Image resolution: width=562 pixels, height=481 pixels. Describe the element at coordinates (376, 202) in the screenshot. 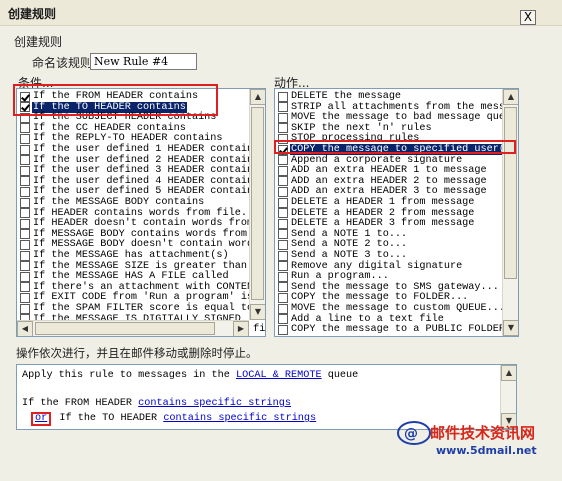

I see `action-item: DELETE a HEADER 1 from message` at that location.